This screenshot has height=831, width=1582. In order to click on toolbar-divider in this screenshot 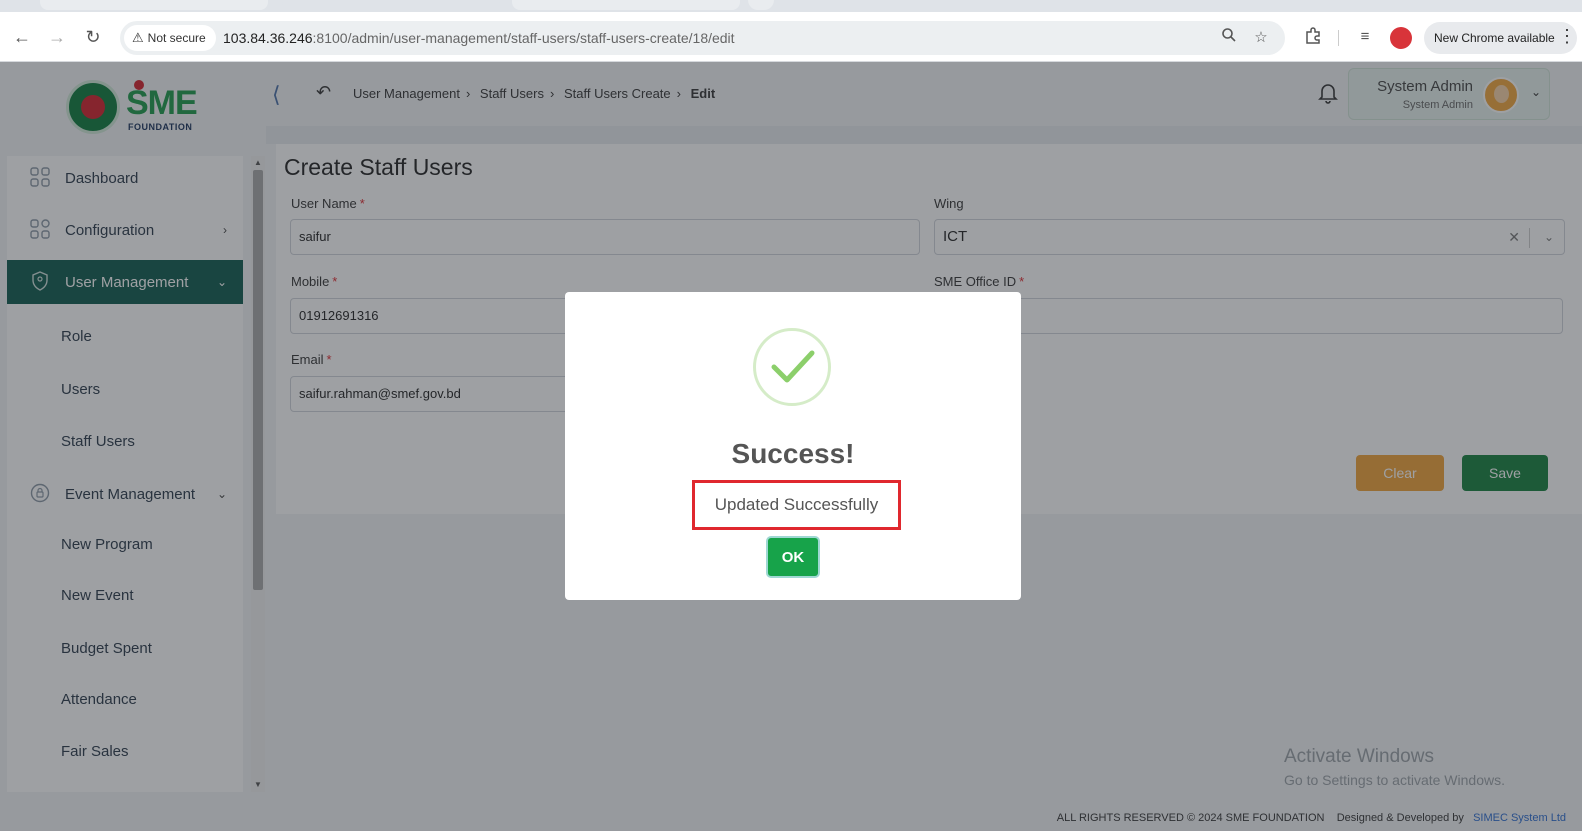, I will do `click(1338, 38)`.